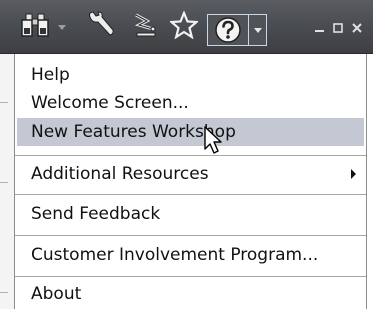  I want to click on satellite-icon, so click(145, 25).